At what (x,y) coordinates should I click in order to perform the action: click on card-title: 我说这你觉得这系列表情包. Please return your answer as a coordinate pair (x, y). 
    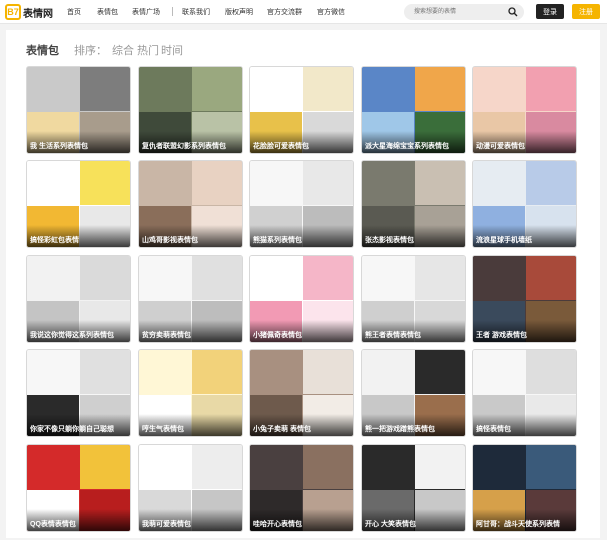
    Looking at the image, I should click on (78, 331).